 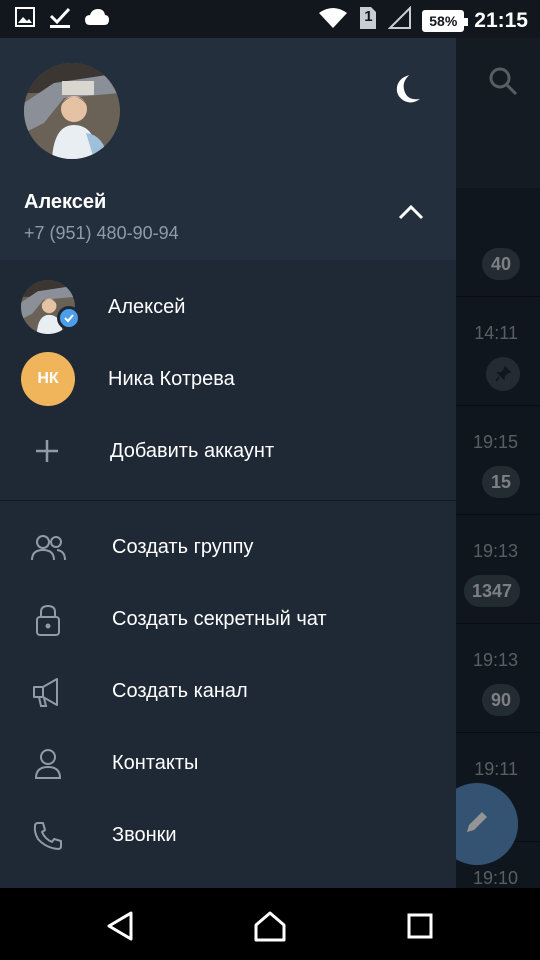 I want to click on sim-icon: 1, so click(x=368, y=20).